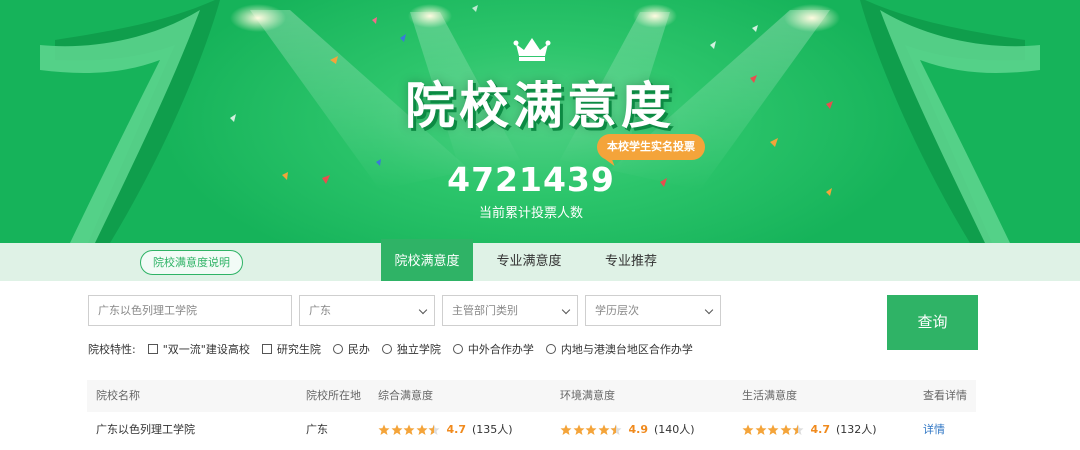  I want to click on table-header: 院校名称 院校所在地 综合满意度 环境满意度 生活满意度 查看详情, so click(531, 396).